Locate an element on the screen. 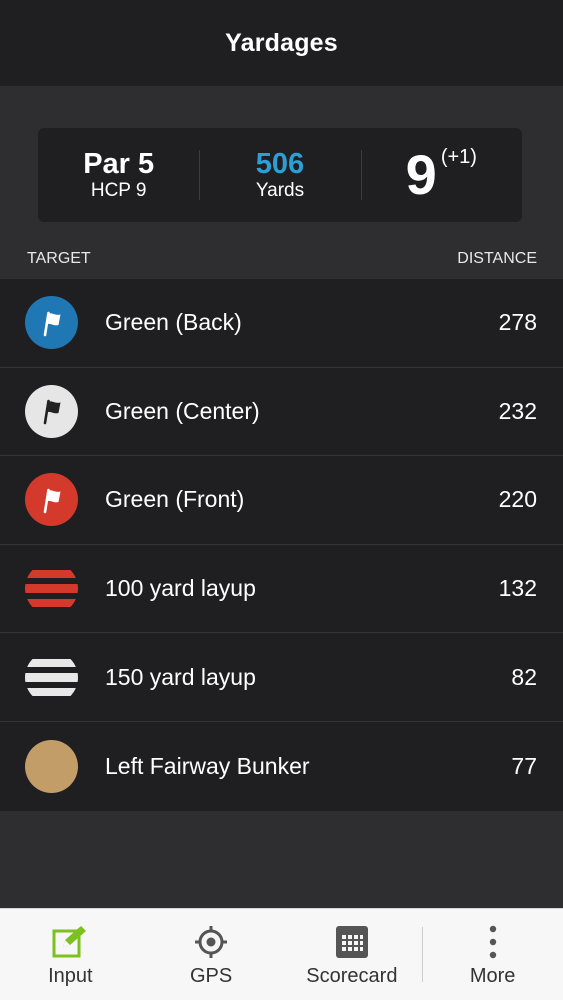 This screenshot has height=1000, width=563. yards-section: 506 Yards is located at coordinates (279, 175).